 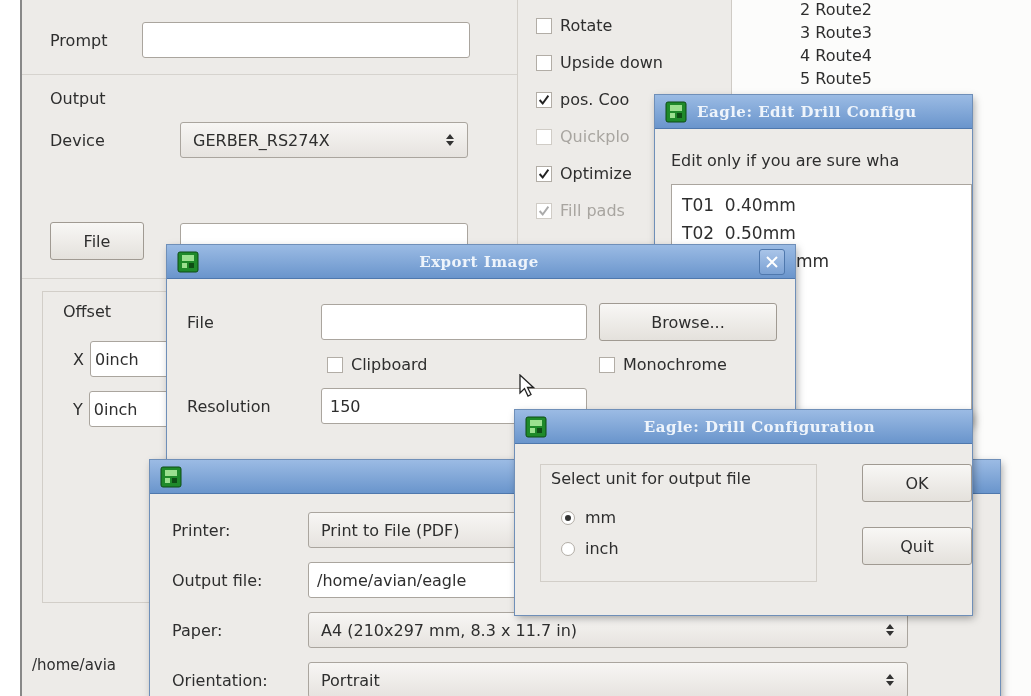 I want to click on offset-label: Offset, so click(x=87, y=311).